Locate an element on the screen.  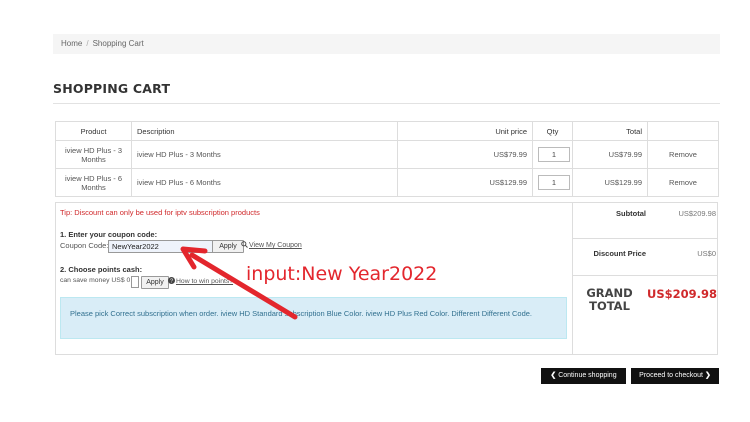
annotation-text: input:New Year2022 is located at coordinates (342, 274).